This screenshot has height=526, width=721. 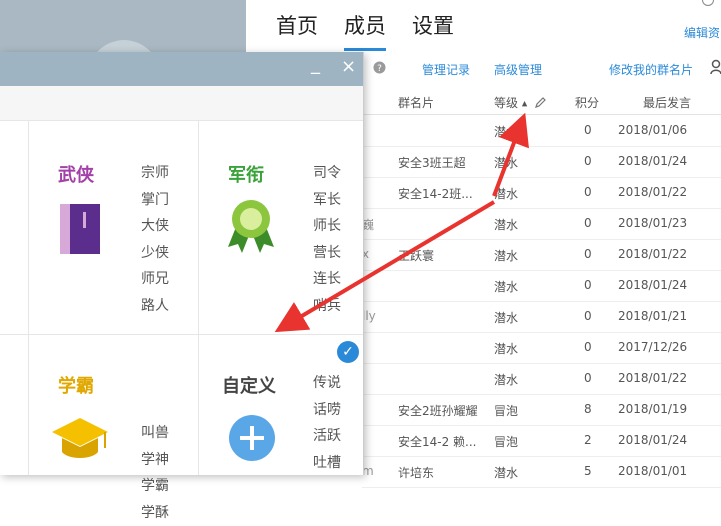 What do you see at coordinates (588, 440) in the screenshot?
I see `row-points: 2` at bounding box center [588, 440].